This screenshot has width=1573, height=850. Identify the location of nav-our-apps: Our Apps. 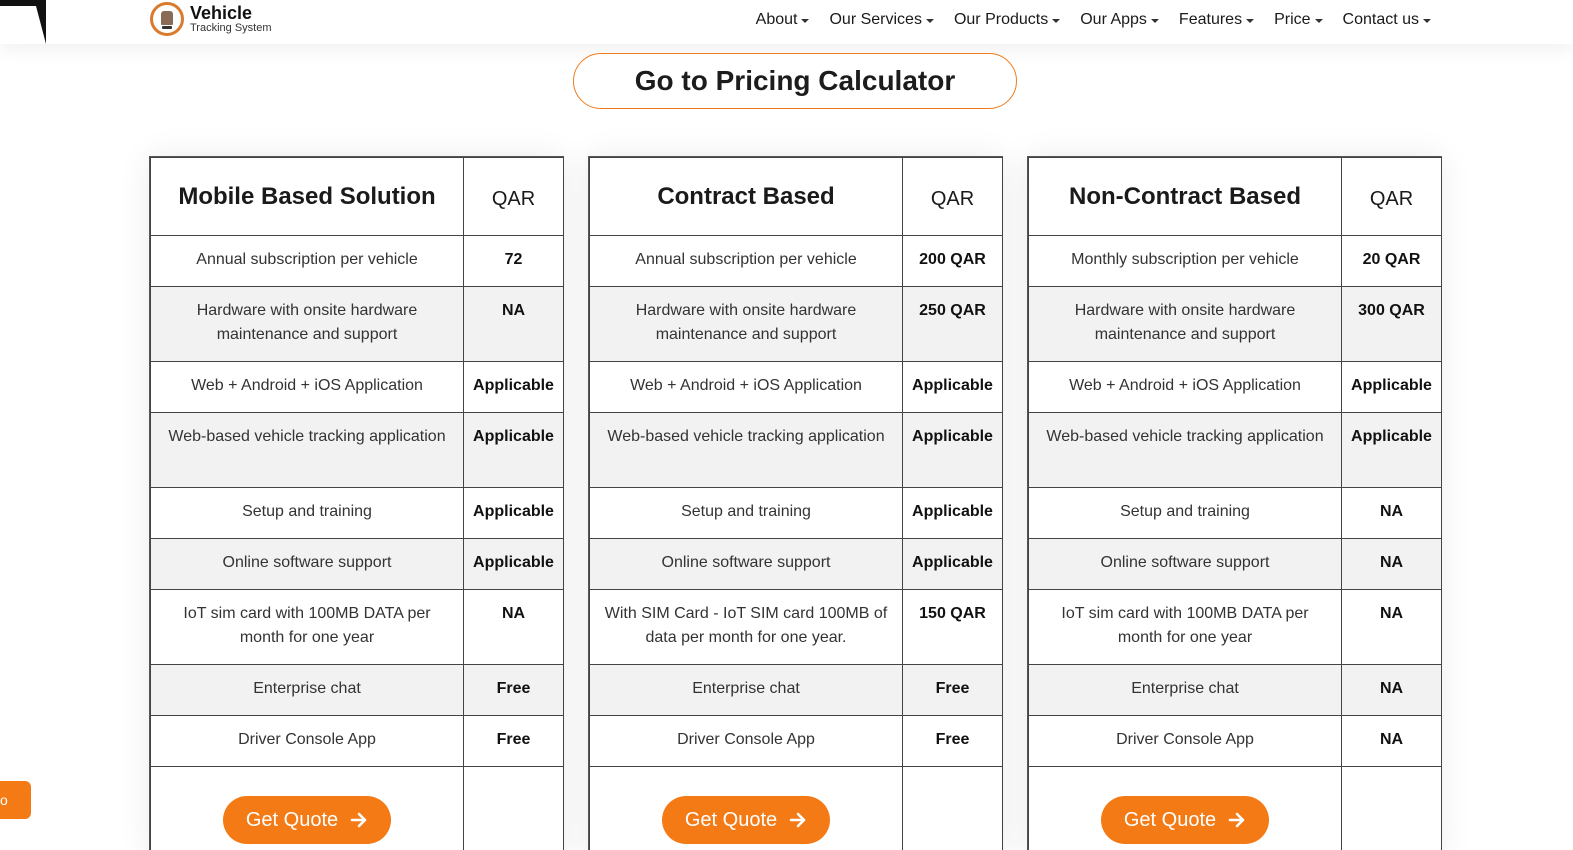
(1119, 20).